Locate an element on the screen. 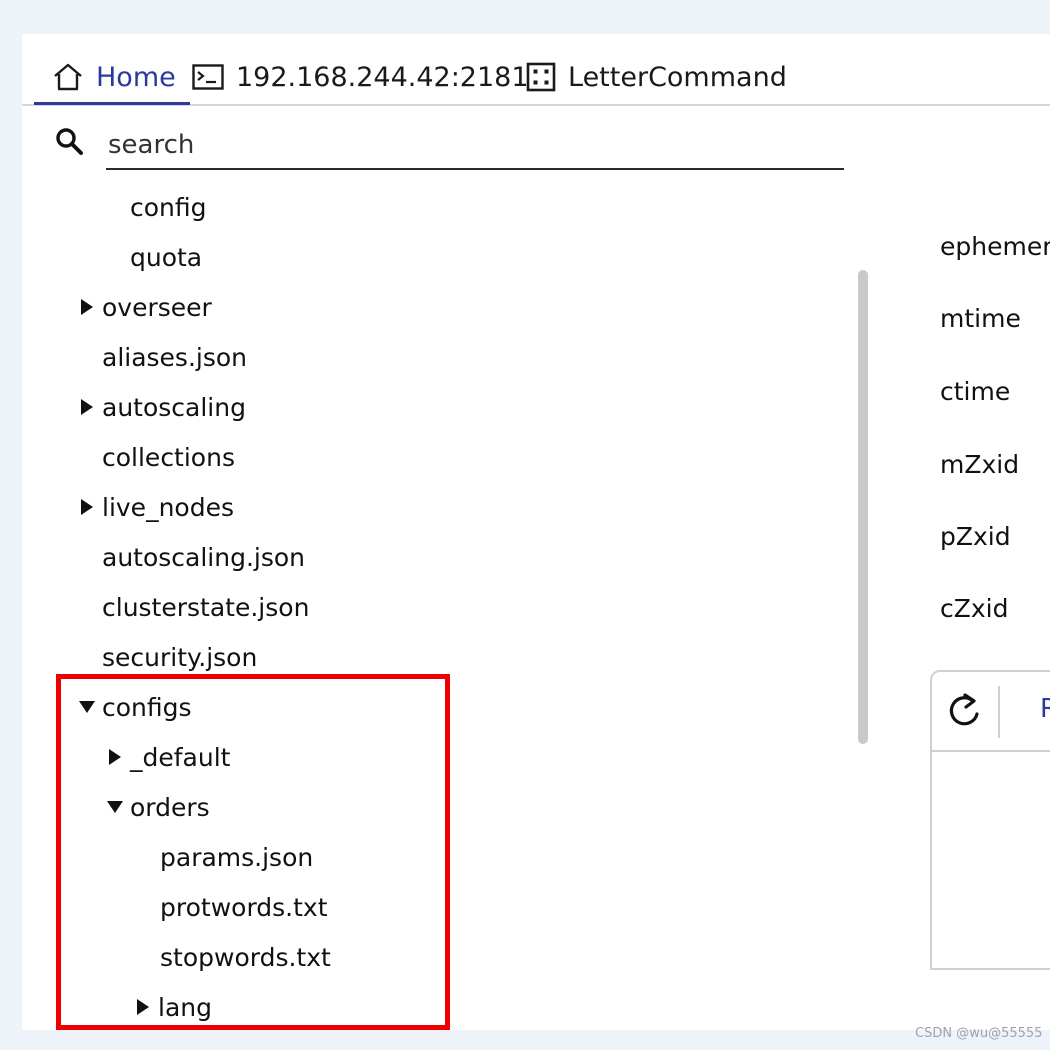 The height and width of the screenshot is (1050, 1050). tree-node-label: orders is located at coordinates (170, 807).